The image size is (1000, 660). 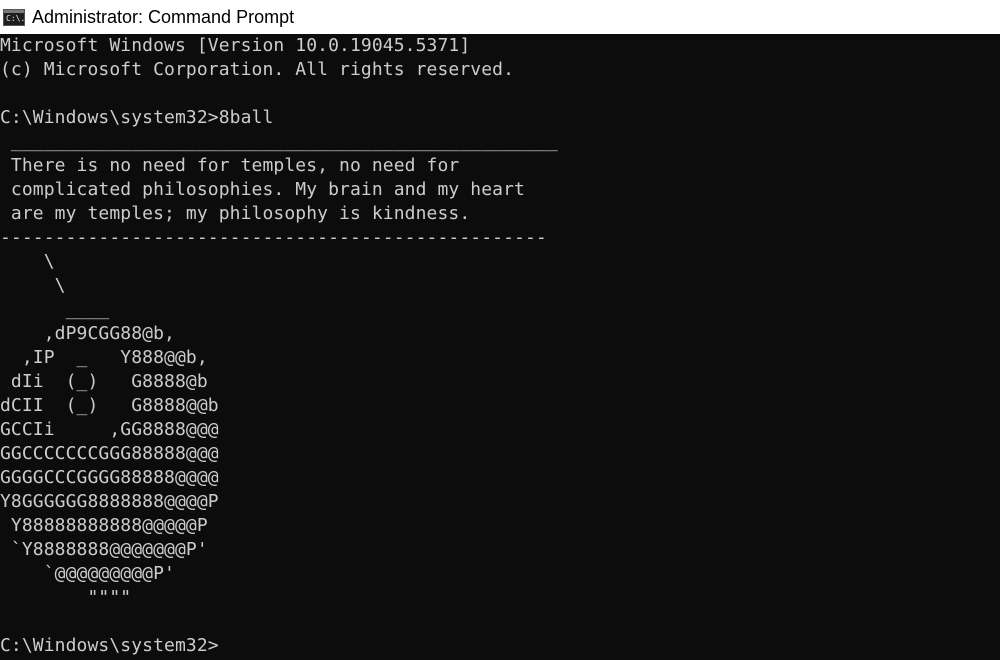 What do you see at coordinates (27, 261) in the screenshot?
I see `ascii-art-line-1: \` at bounding box center [27, 261].